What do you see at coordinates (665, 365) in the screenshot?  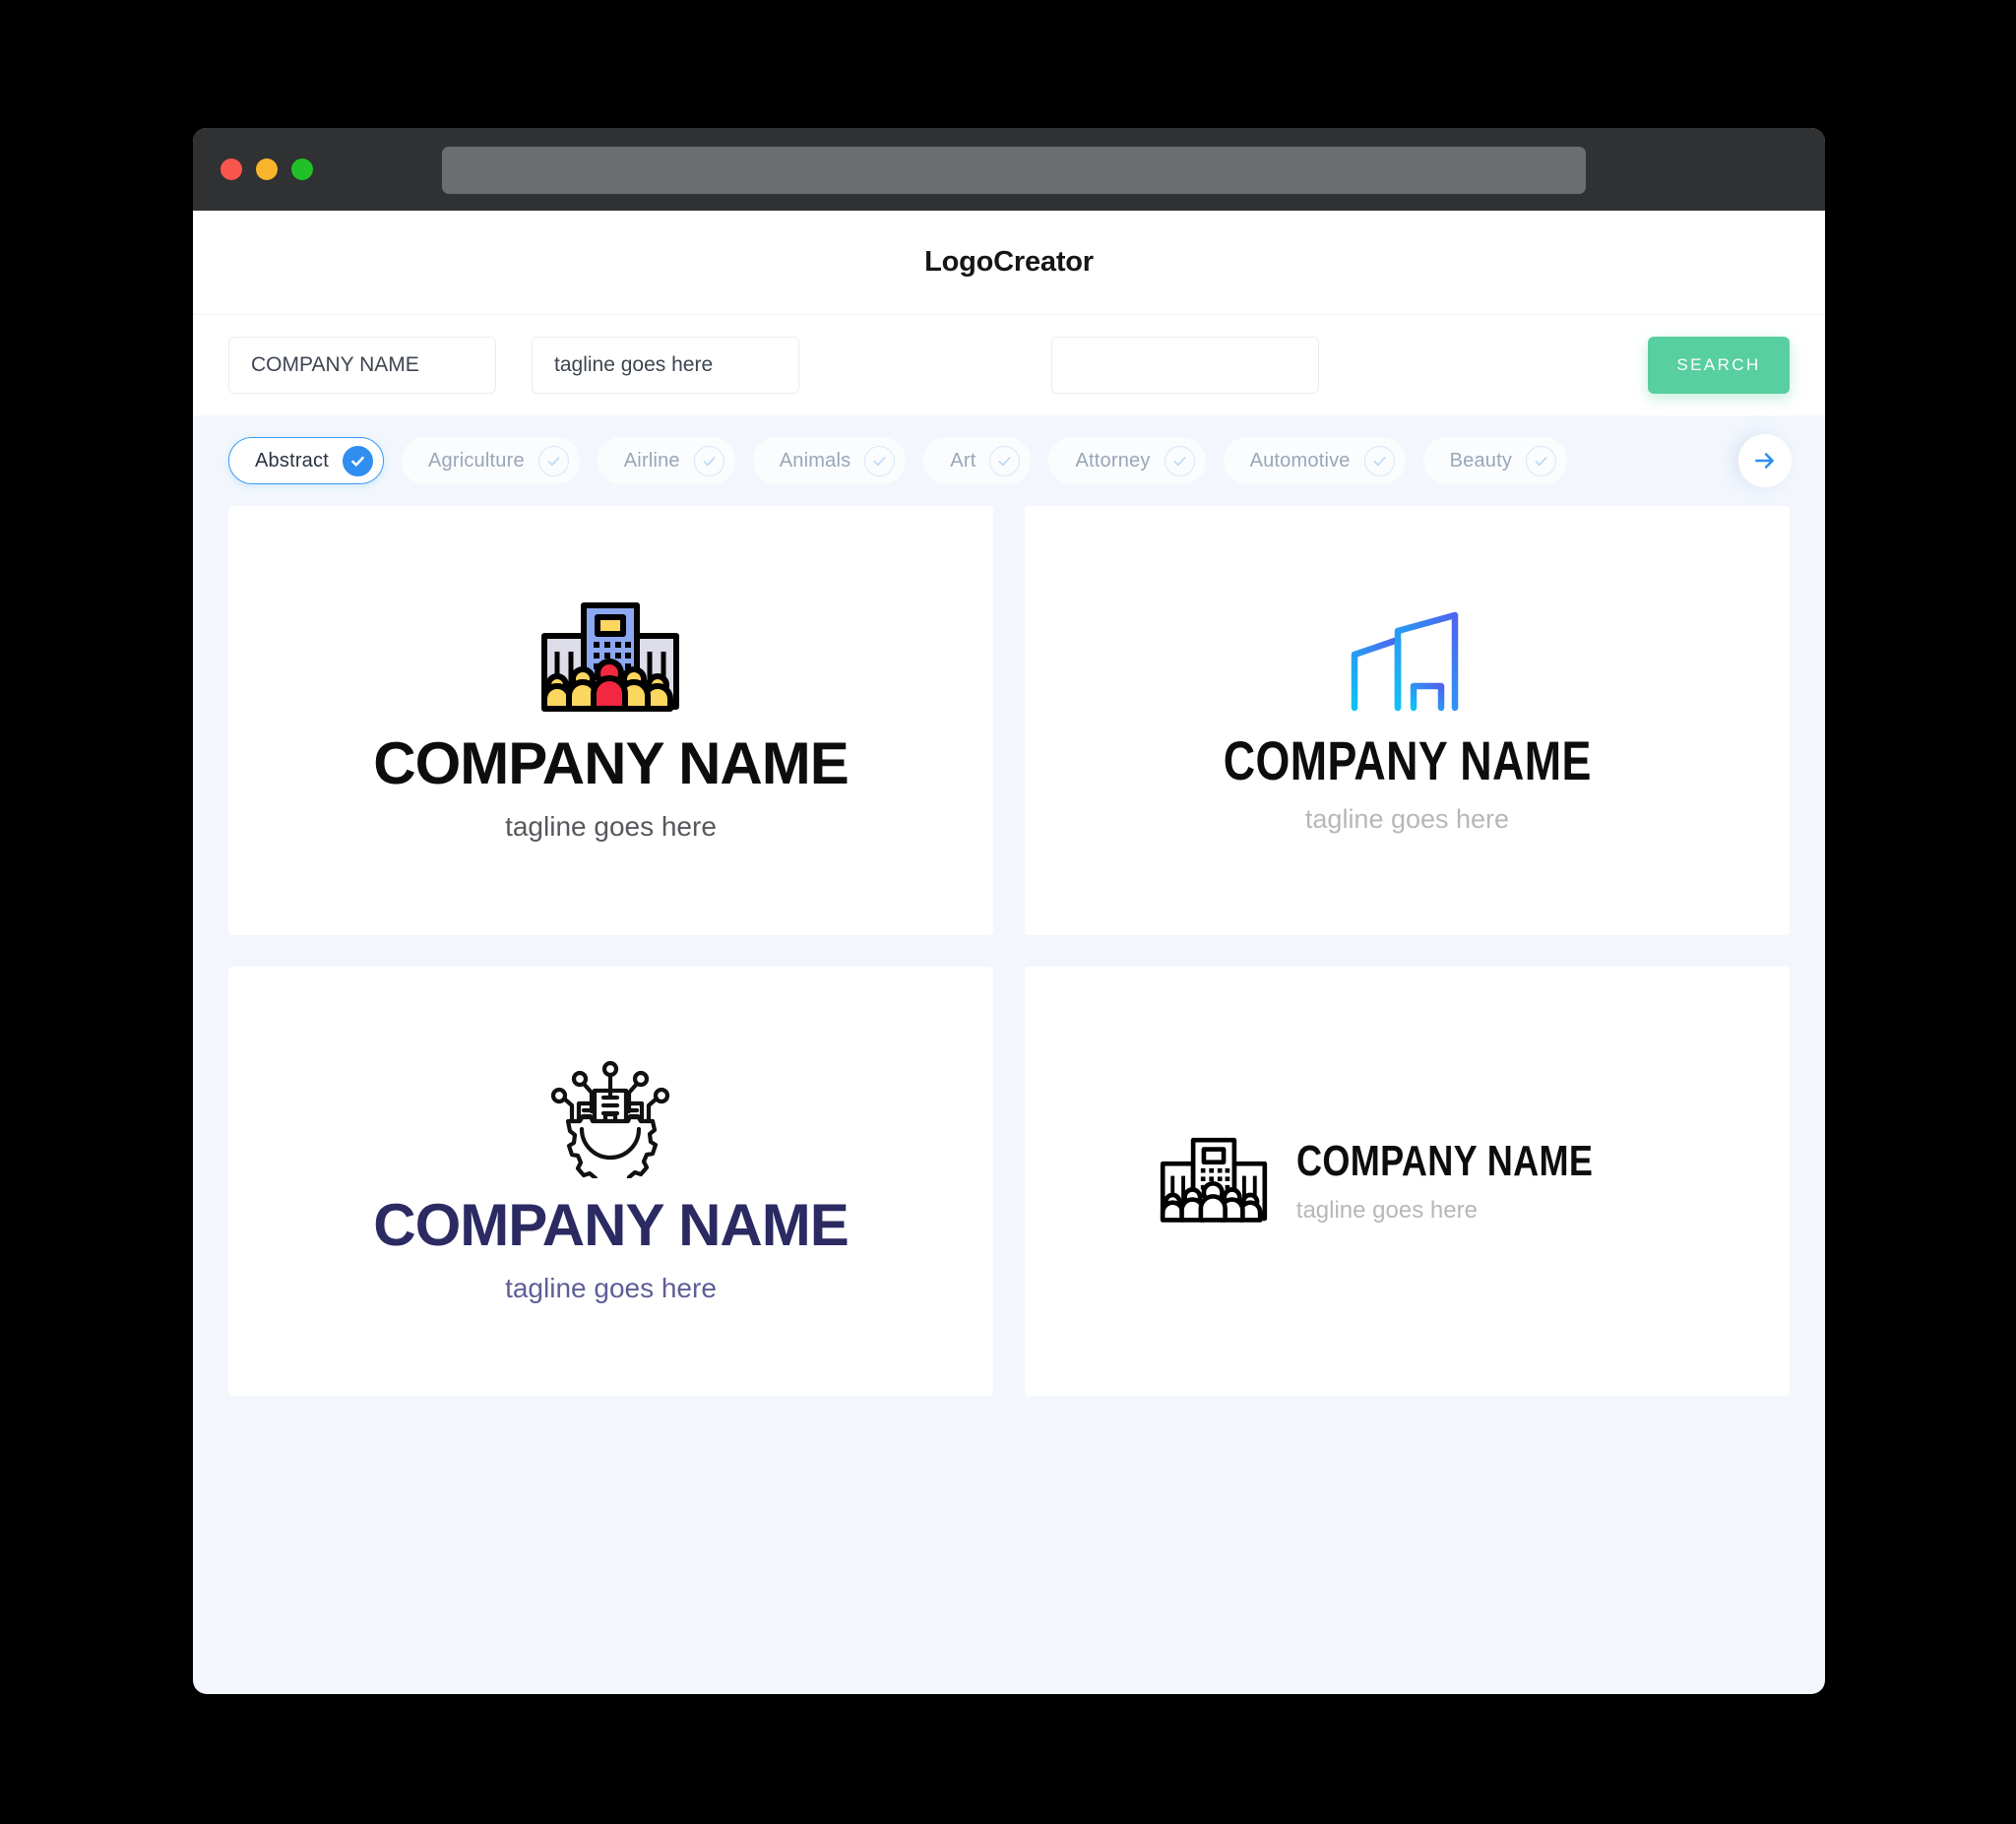 I see `tagline-input` at bounding box center [665, 365].